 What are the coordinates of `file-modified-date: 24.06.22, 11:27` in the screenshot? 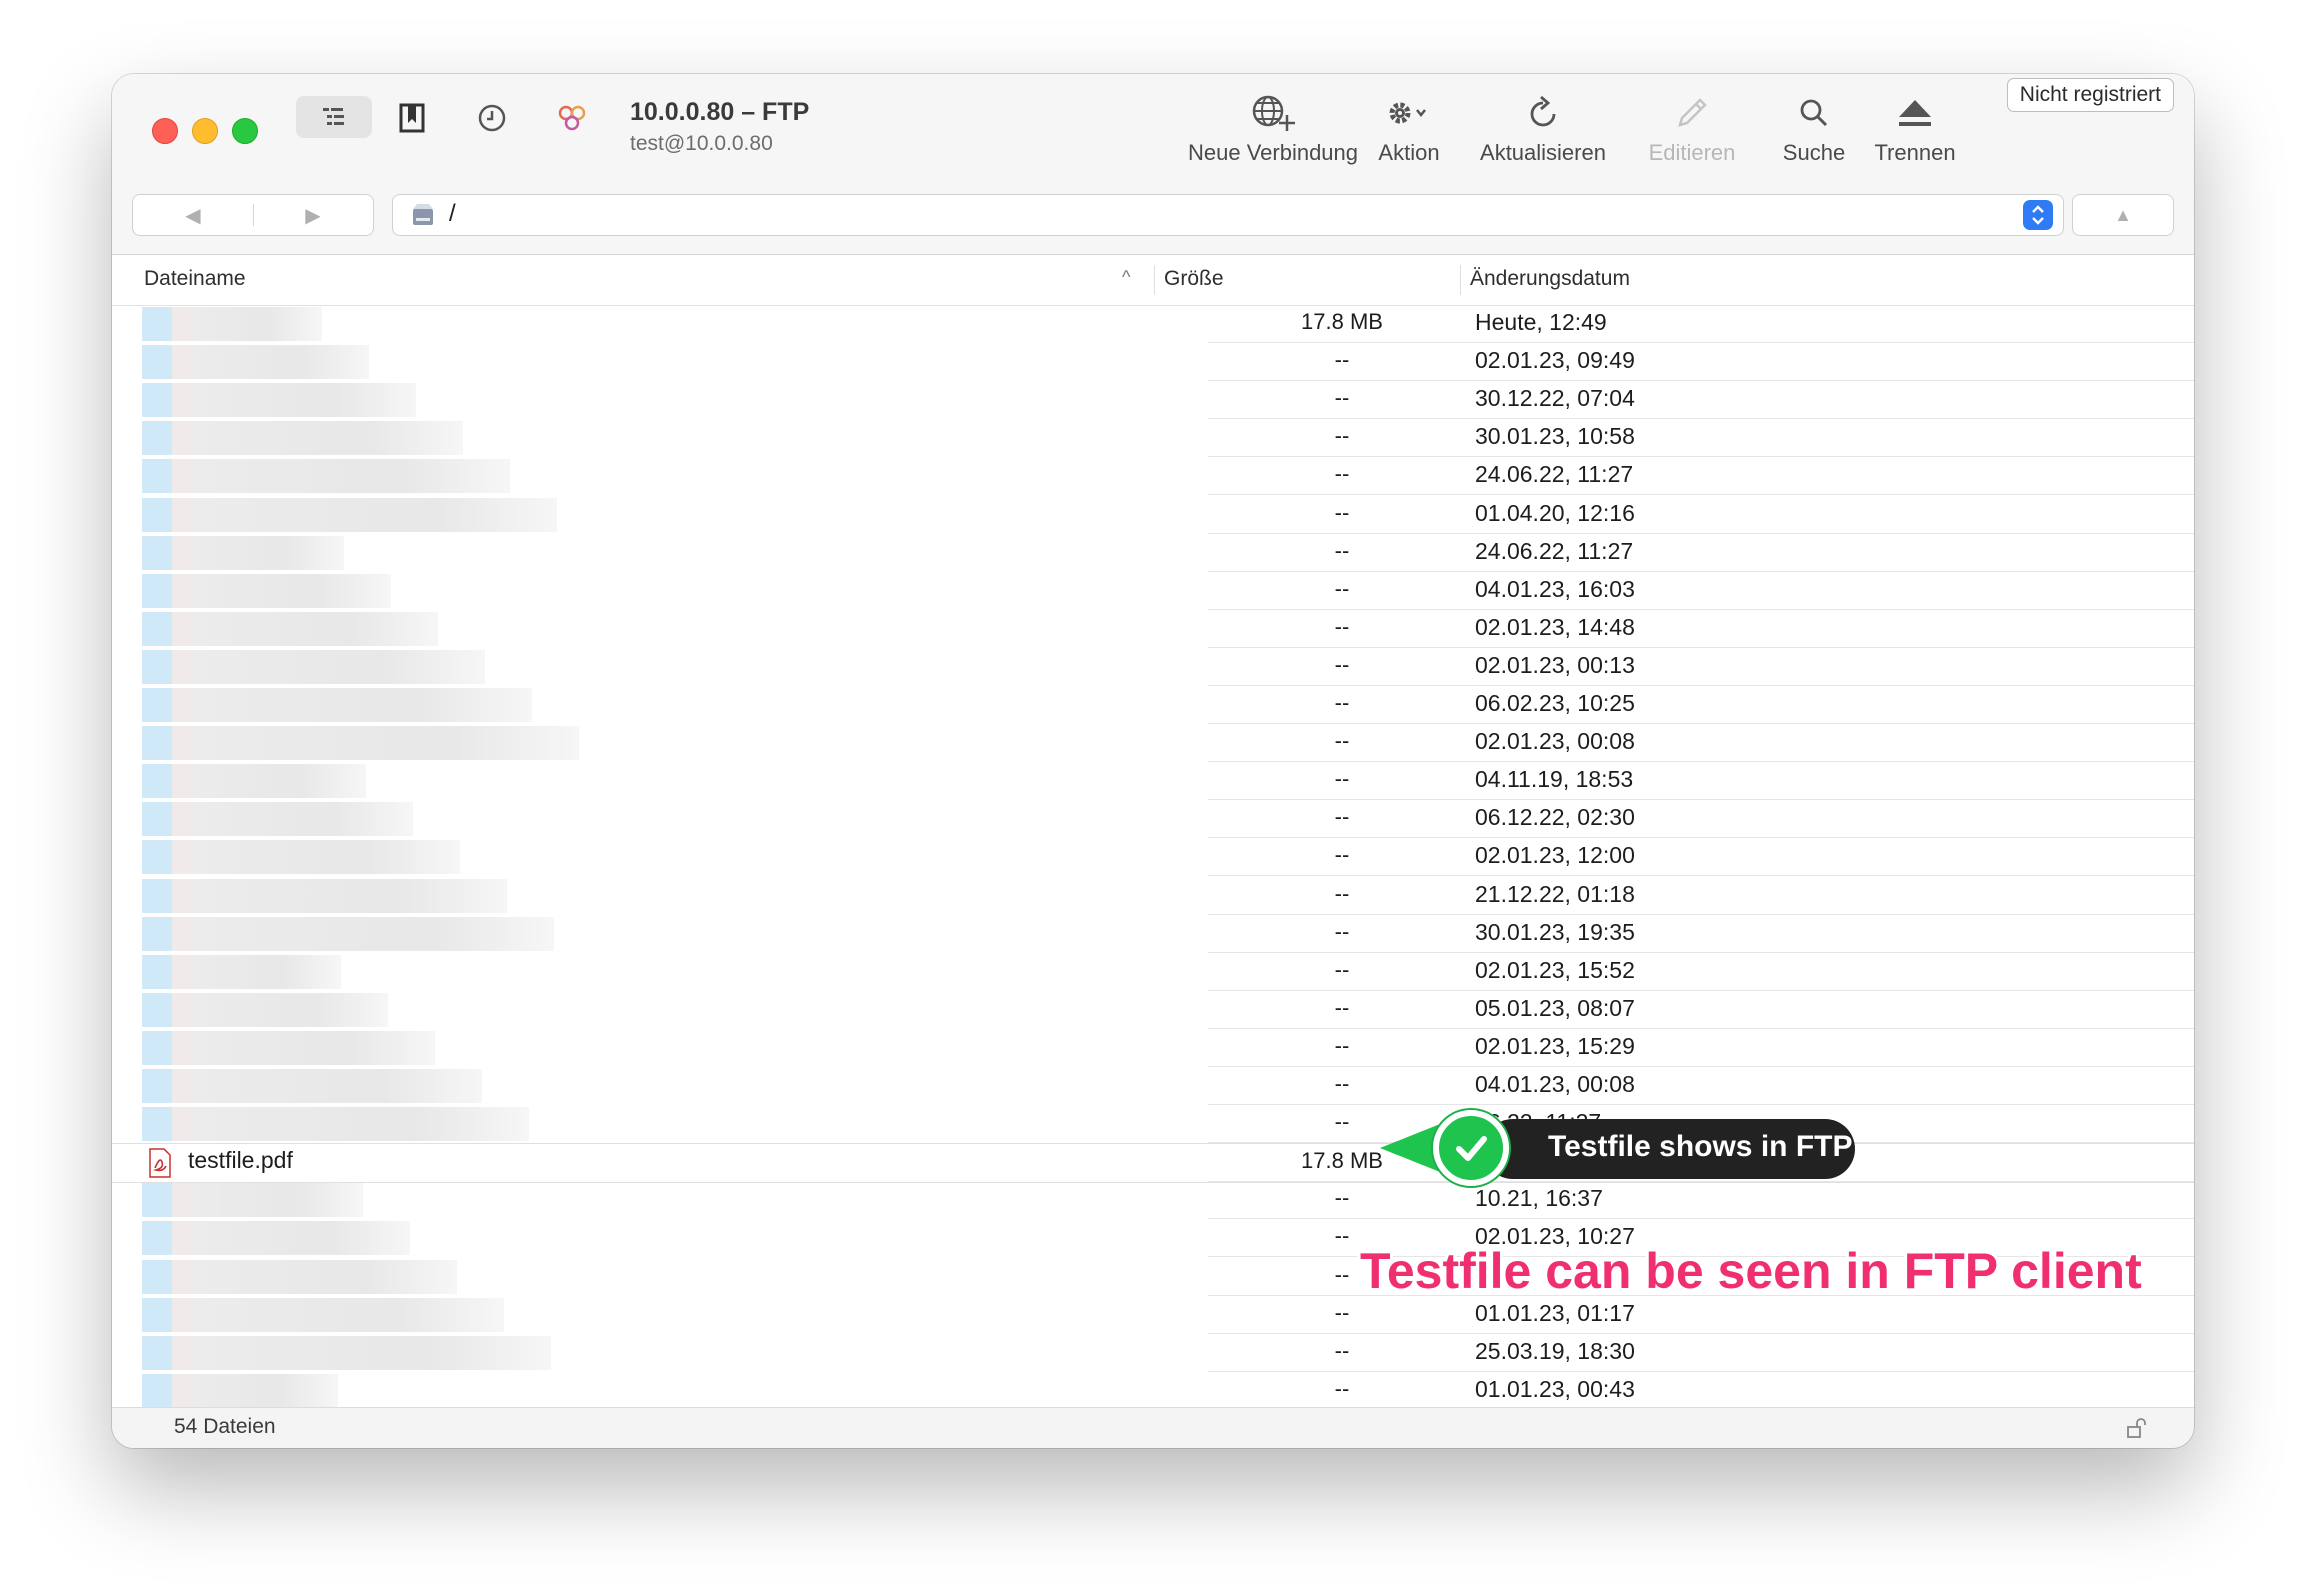 It's located at (1554, 474).